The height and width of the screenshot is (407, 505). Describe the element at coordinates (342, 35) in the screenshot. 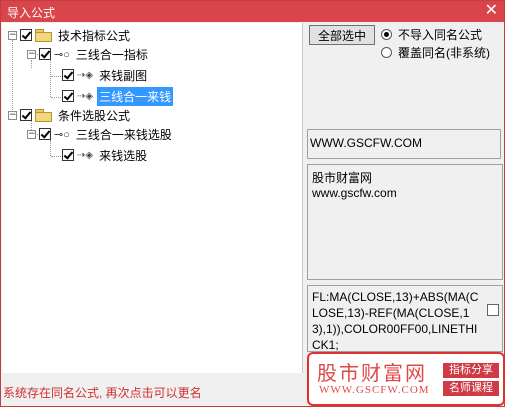

I see `select-all-button: 全部选中` at that location.